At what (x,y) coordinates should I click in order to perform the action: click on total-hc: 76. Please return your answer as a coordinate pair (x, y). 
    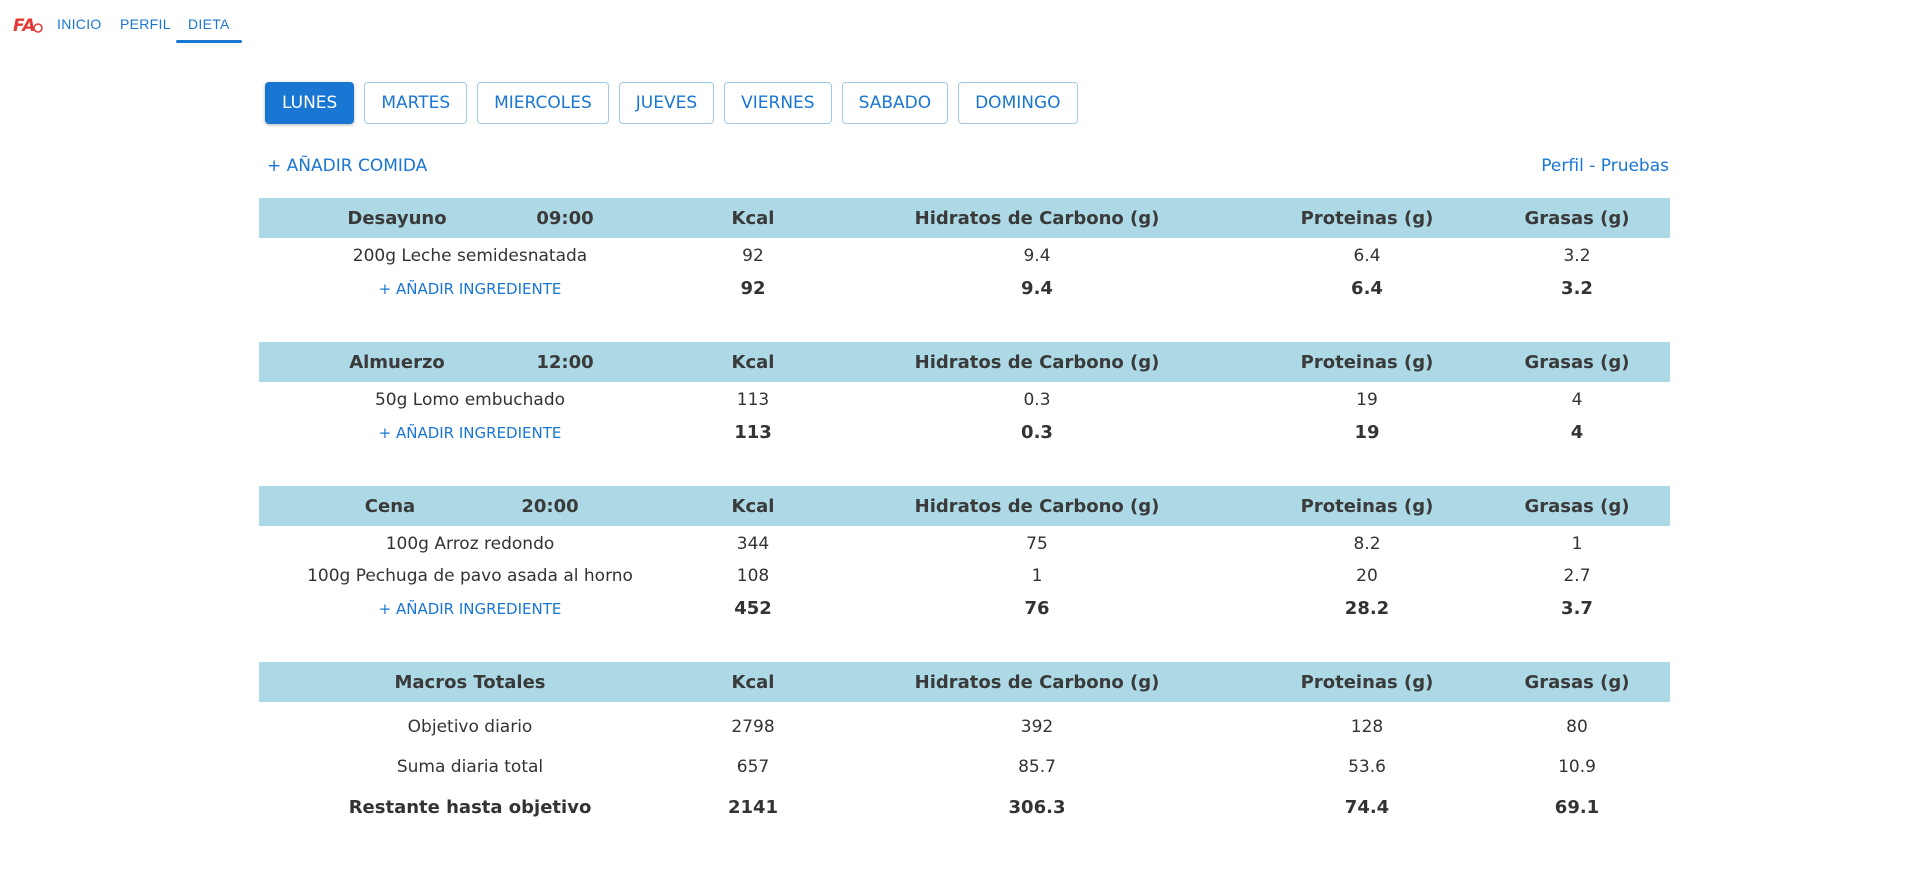
    Looking at the image, I should click on (1037, 608).